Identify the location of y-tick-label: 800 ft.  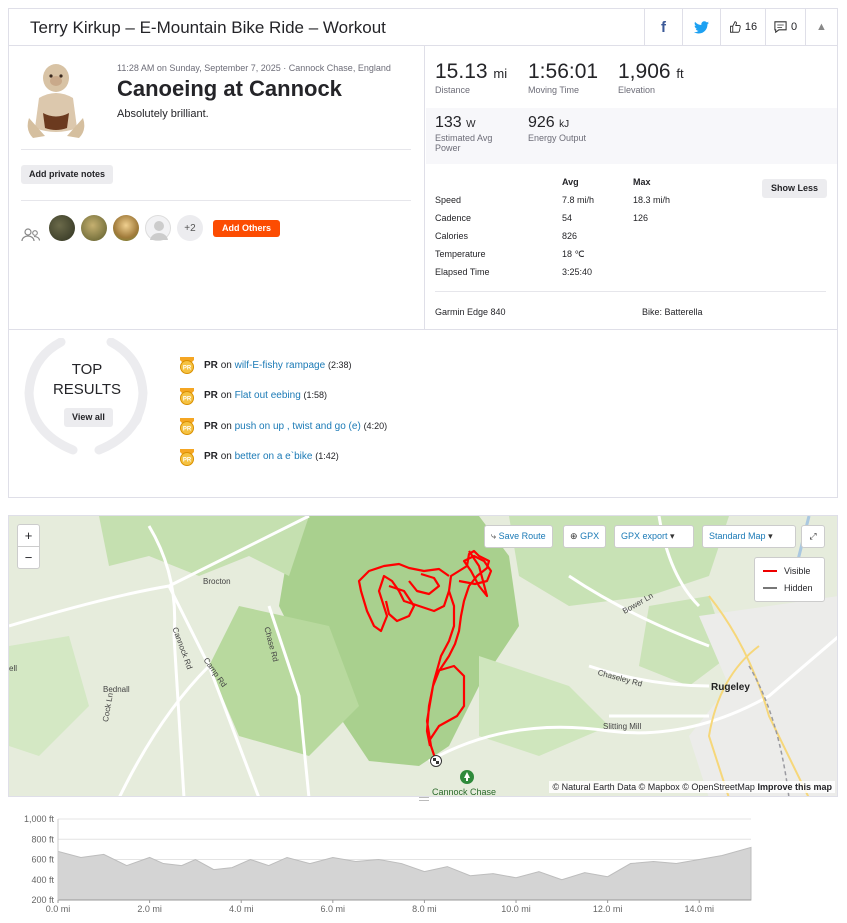
(42, 839).